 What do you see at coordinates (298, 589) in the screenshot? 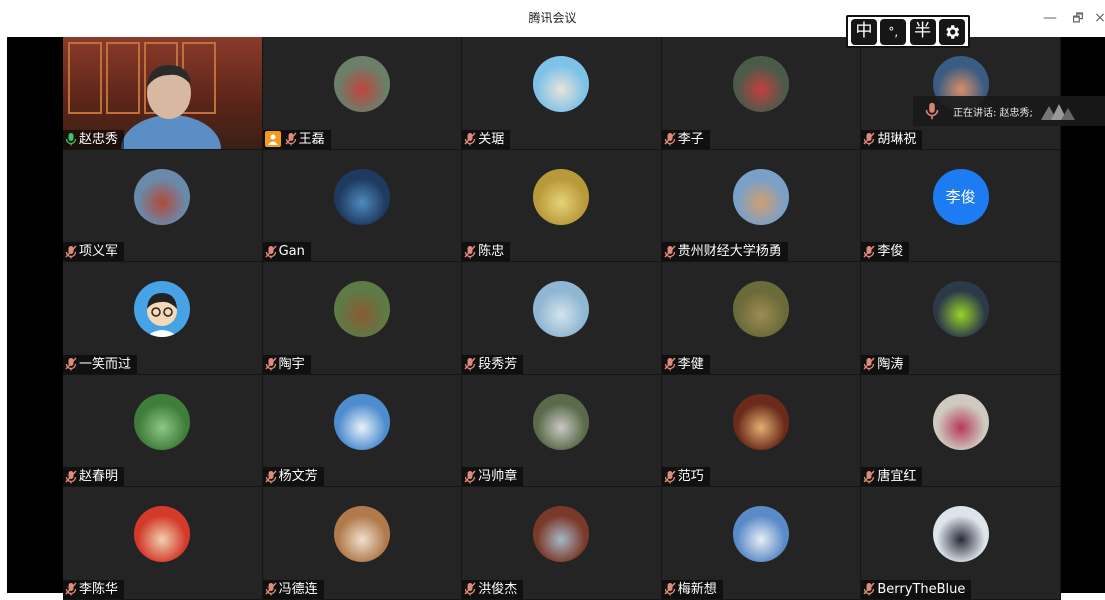
I see `participant-name: 冯德连` at bounding box center [298, 589].